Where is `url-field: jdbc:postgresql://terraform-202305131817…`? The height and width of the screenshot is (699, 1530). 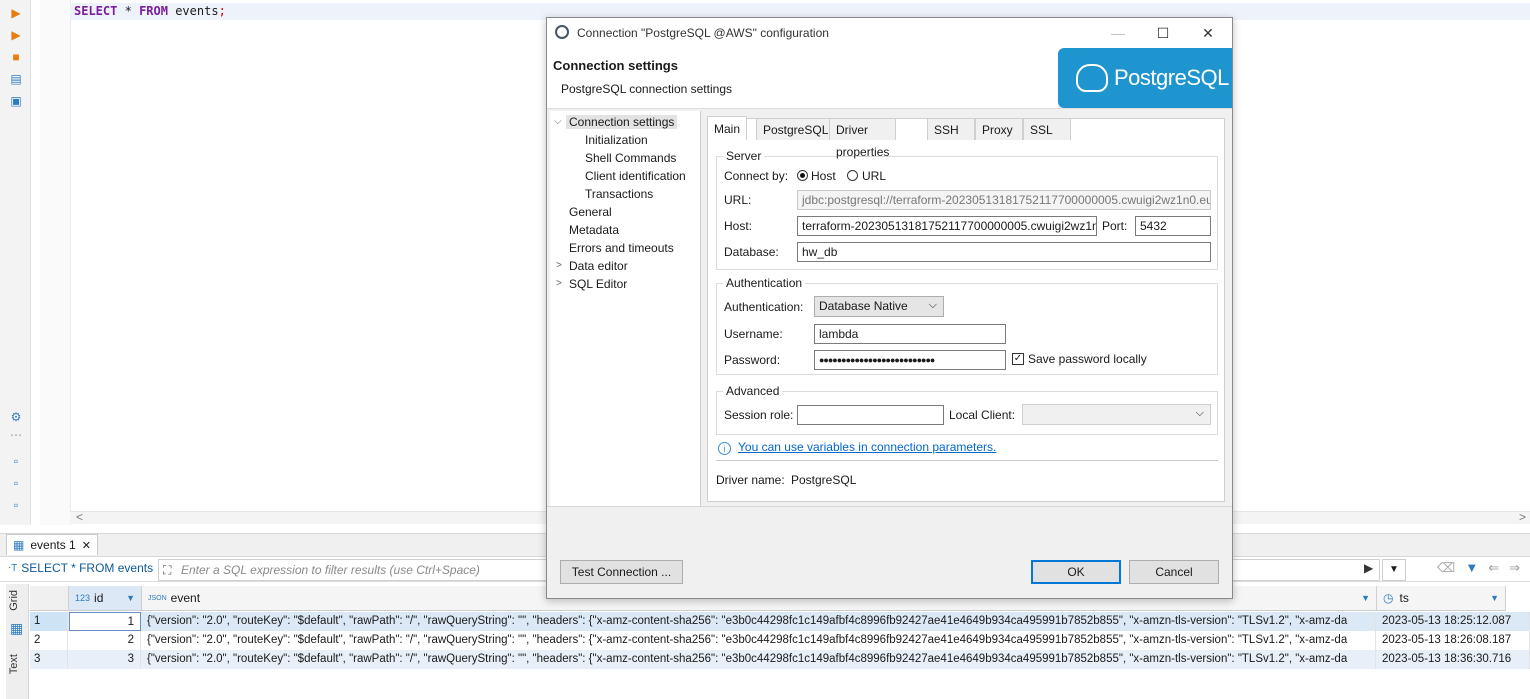 url-field: jdbc:postgresql://terraform-202305131817… is located at coordinates (1004, 200).